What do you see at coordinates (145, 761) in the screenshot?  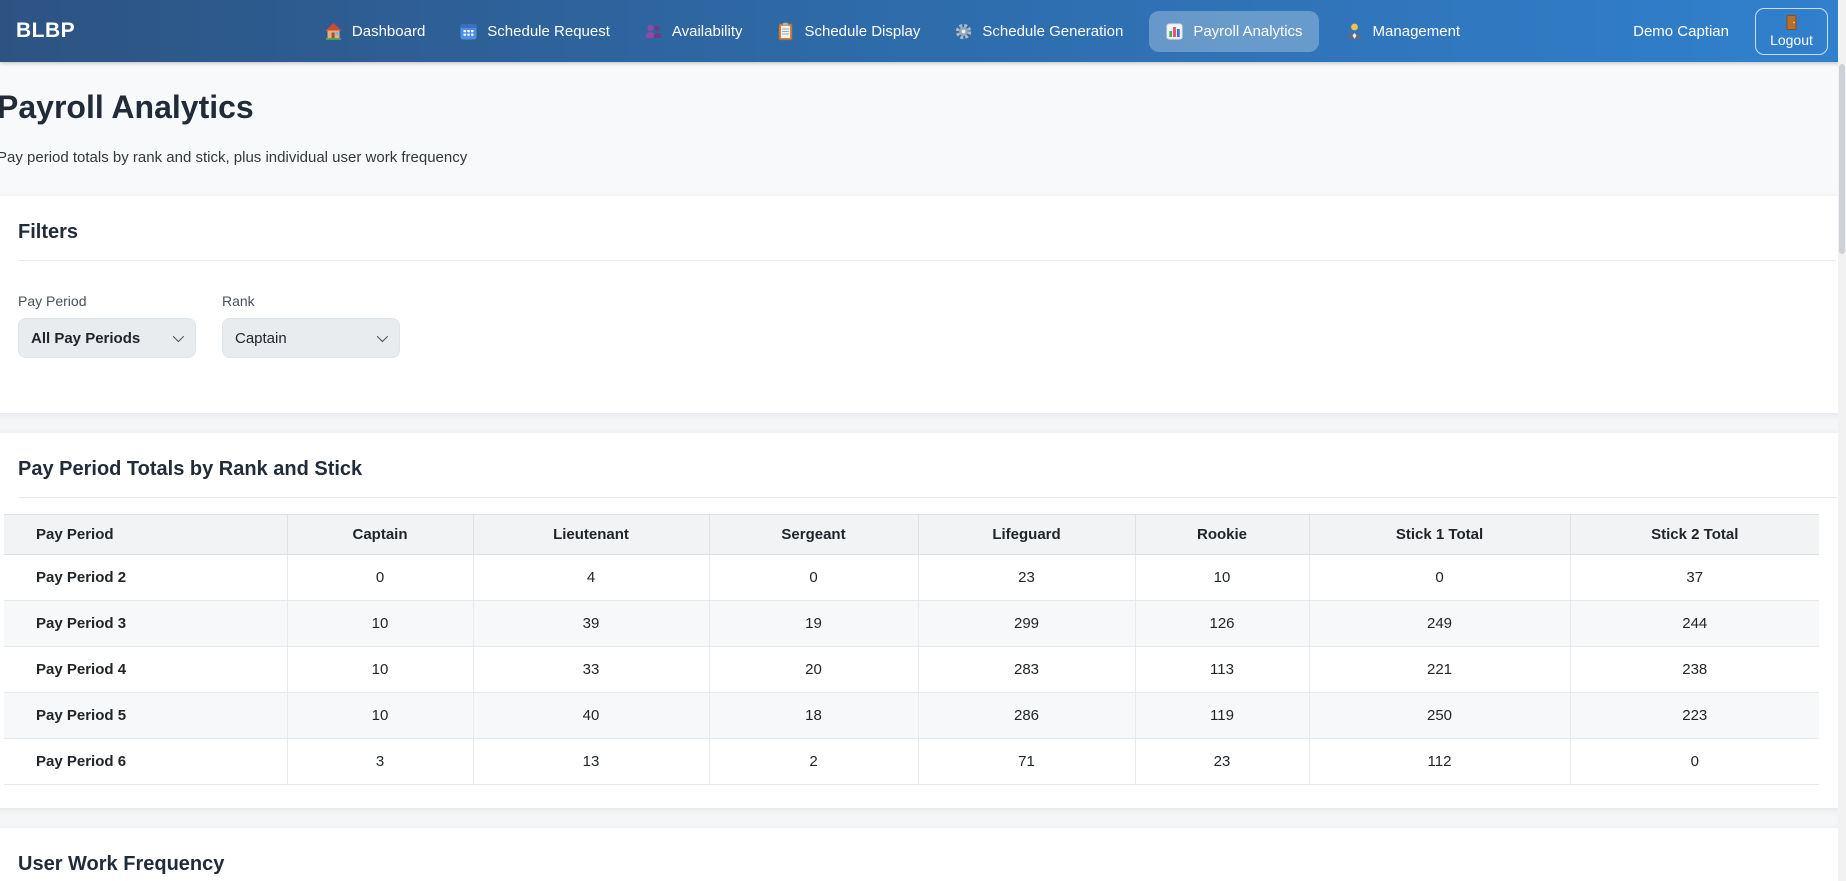 I see `table-cell: Pay Period 6` at bounding box center [145, 761].